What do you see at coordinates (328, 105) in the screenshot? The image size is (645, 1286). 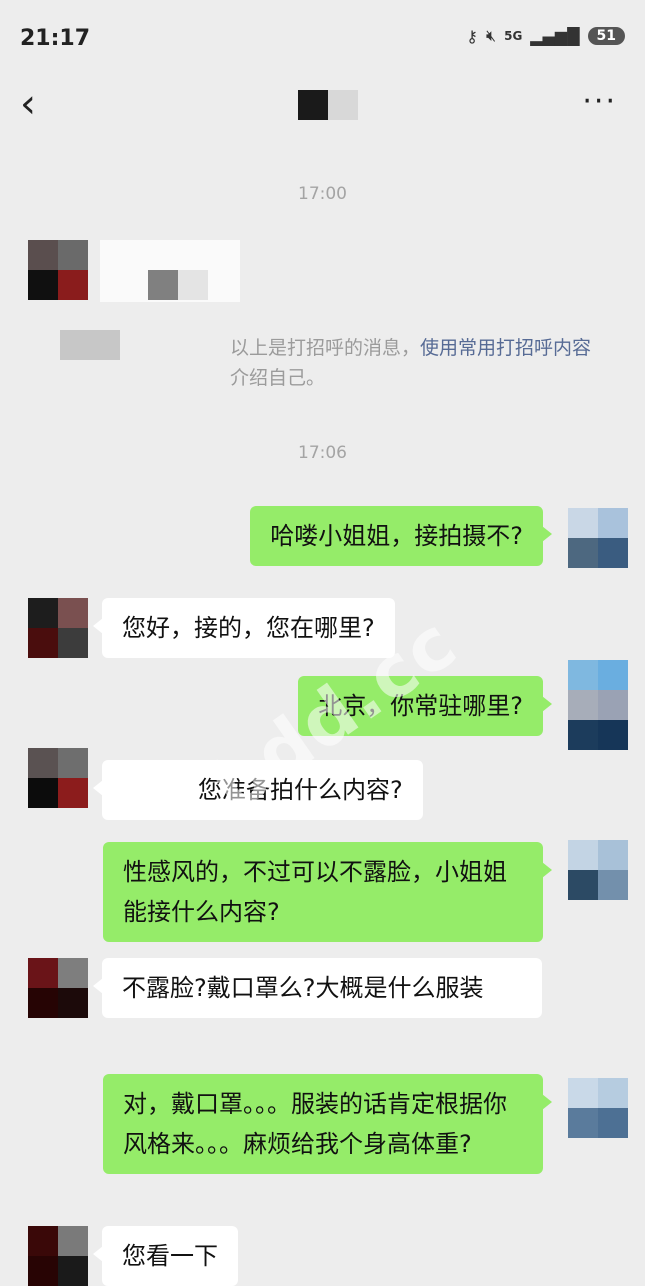 I see `chat-title-redacted` at bounding box center [328, 105].